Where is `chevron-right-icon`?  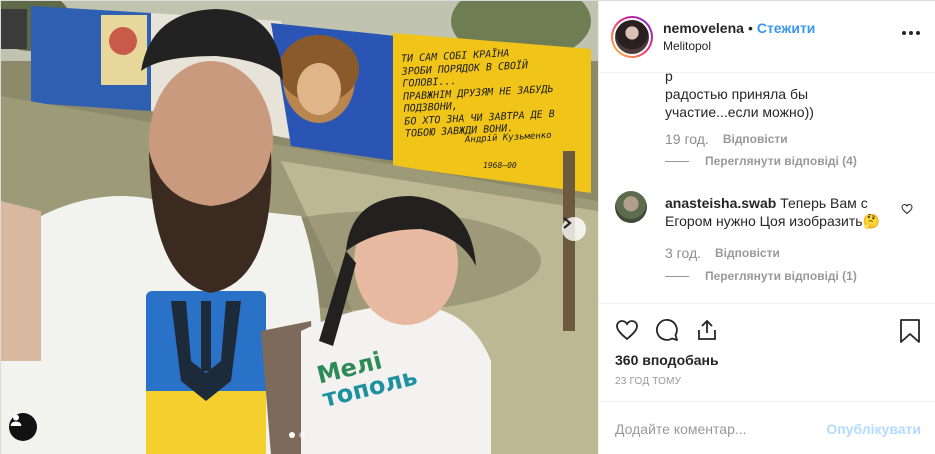 chevron-right-icon is located at coordinates (567, 223).